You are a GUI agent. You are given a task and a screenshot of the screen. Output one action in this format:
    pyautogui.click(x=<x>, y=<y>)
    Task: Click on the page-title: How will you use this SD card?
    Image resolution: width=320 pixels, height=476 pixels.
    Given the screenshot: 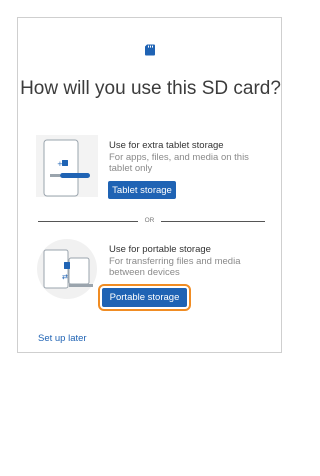 What is the action you would take?
    pyautogui.click(x=150, y=88)
    